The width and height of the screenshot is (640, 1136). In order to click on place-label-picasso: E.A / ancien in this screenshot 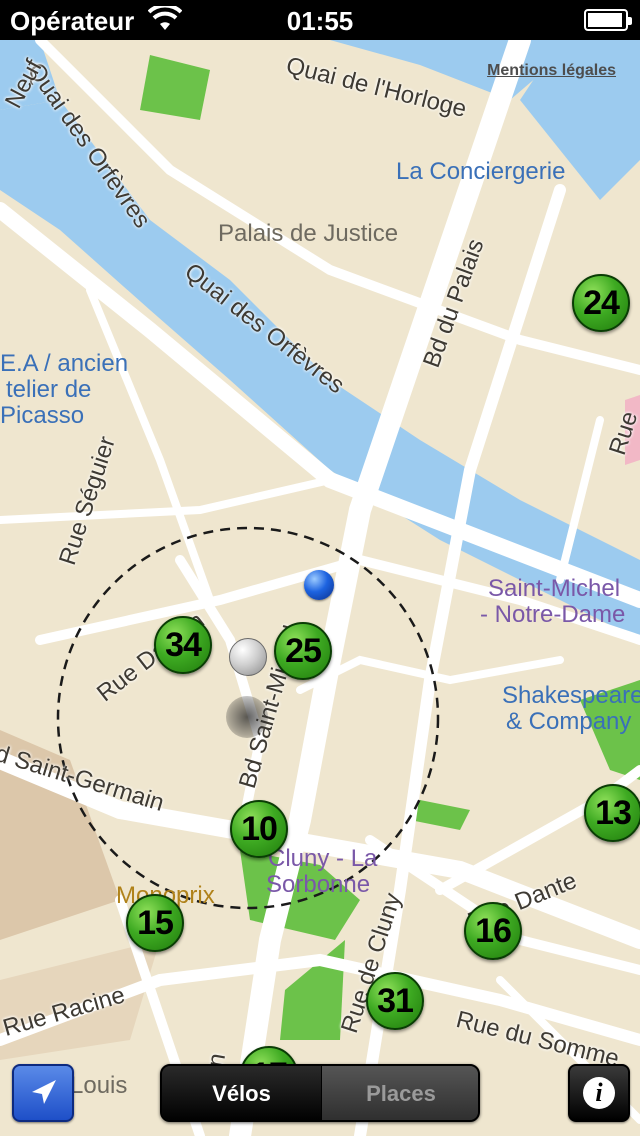, I will do `click(64, 363)`.